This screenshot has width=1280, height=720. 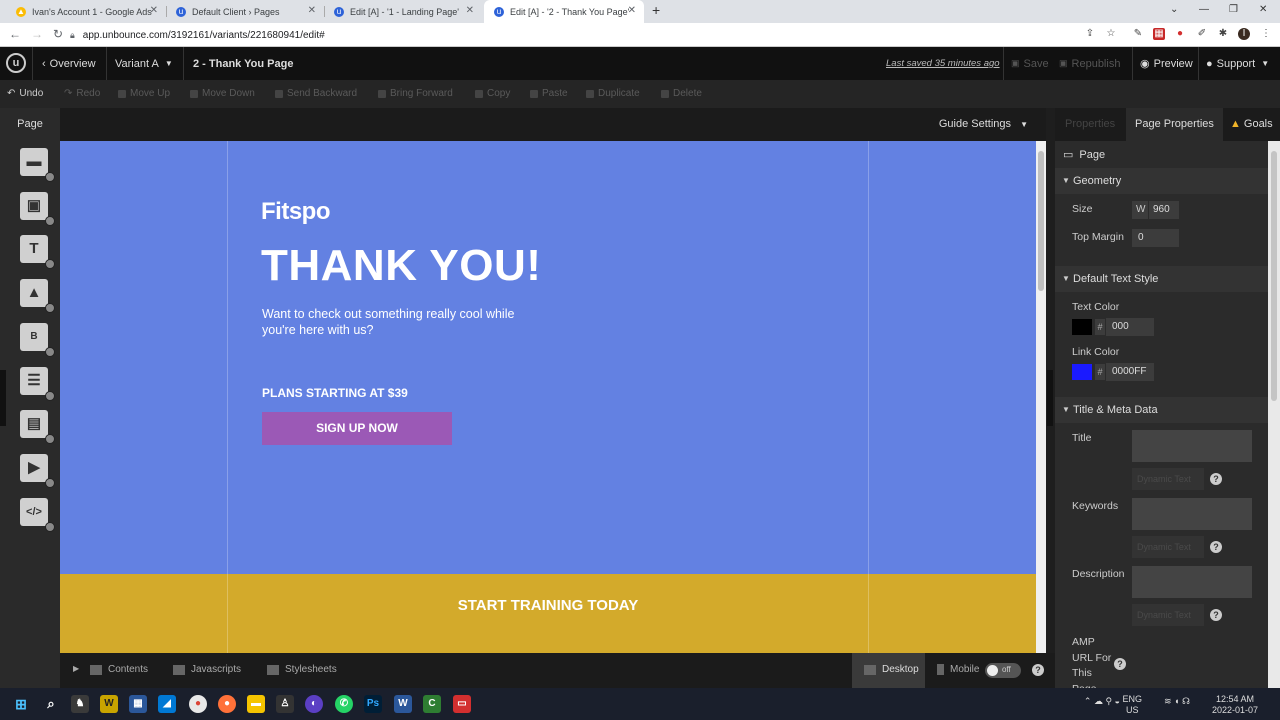 What do you see at coordinates (344, 704) in the screenshot?
I see `whatsapp-icon: ✆` at bounding box center [344, 704].